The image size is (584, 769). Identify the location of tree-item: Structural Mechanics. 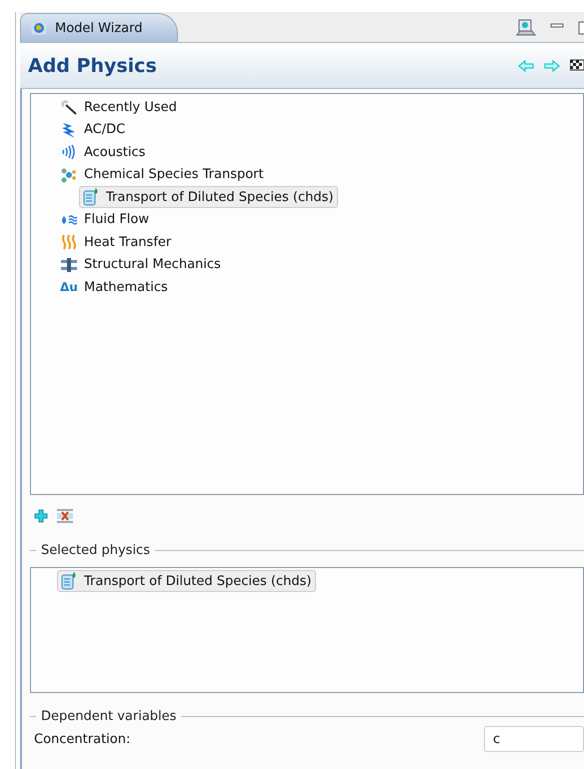
(141, 264).